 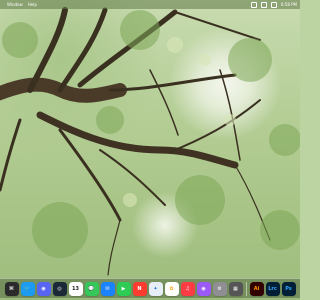 I want to click on wifi-icon, so click(x=263, y=4).